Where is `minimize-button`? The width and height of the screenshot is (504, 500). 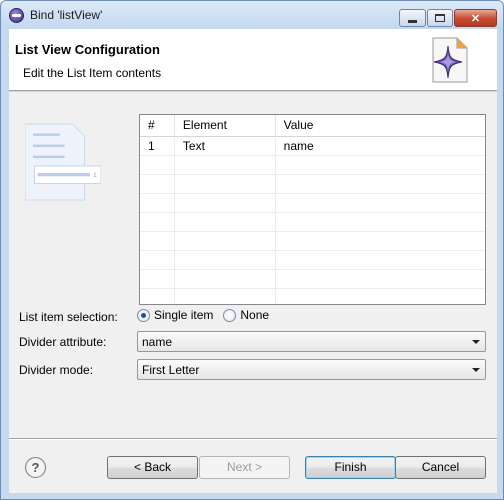
minimize-button is located at coordinates (412, 18).